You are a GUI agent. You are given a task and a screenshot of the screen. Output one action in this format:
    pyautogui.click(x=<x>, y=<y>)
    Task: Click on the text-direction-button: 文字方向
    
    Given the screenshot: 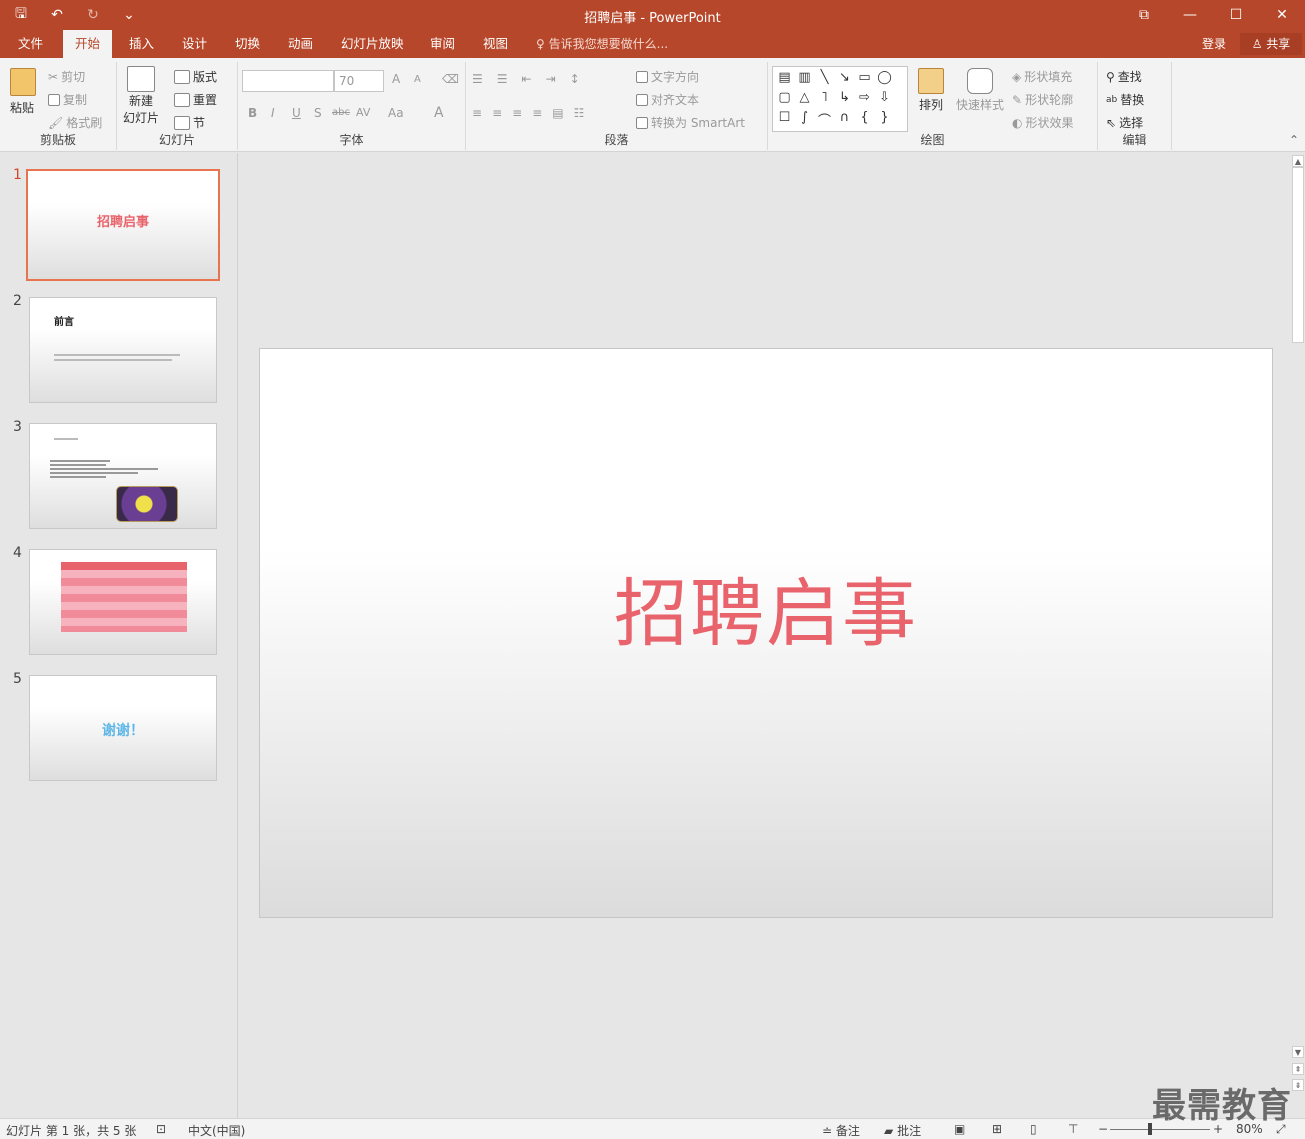 What is the action you would take?
    pyautogui.click(x=667, y=76)
    